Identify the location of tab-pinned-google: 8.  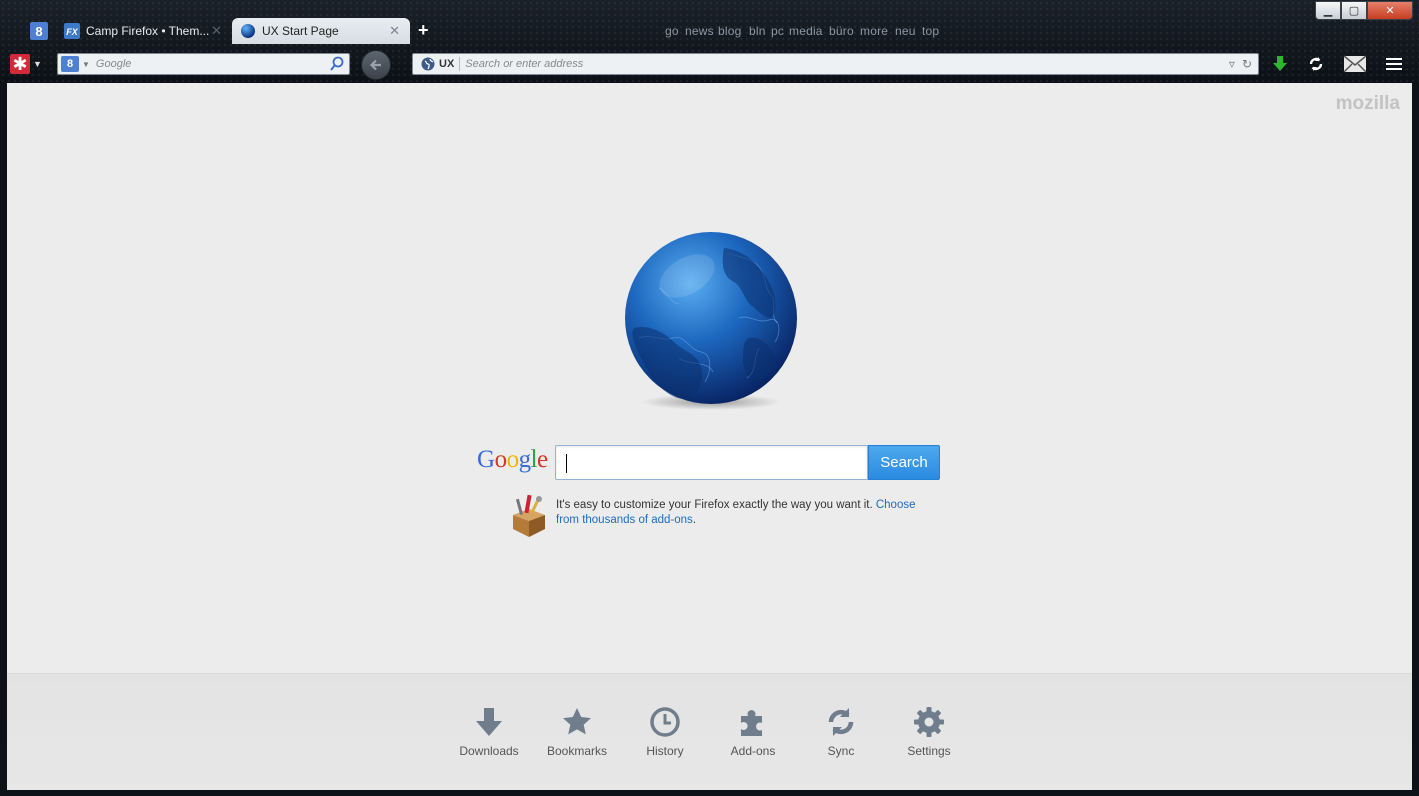
(39, 31).